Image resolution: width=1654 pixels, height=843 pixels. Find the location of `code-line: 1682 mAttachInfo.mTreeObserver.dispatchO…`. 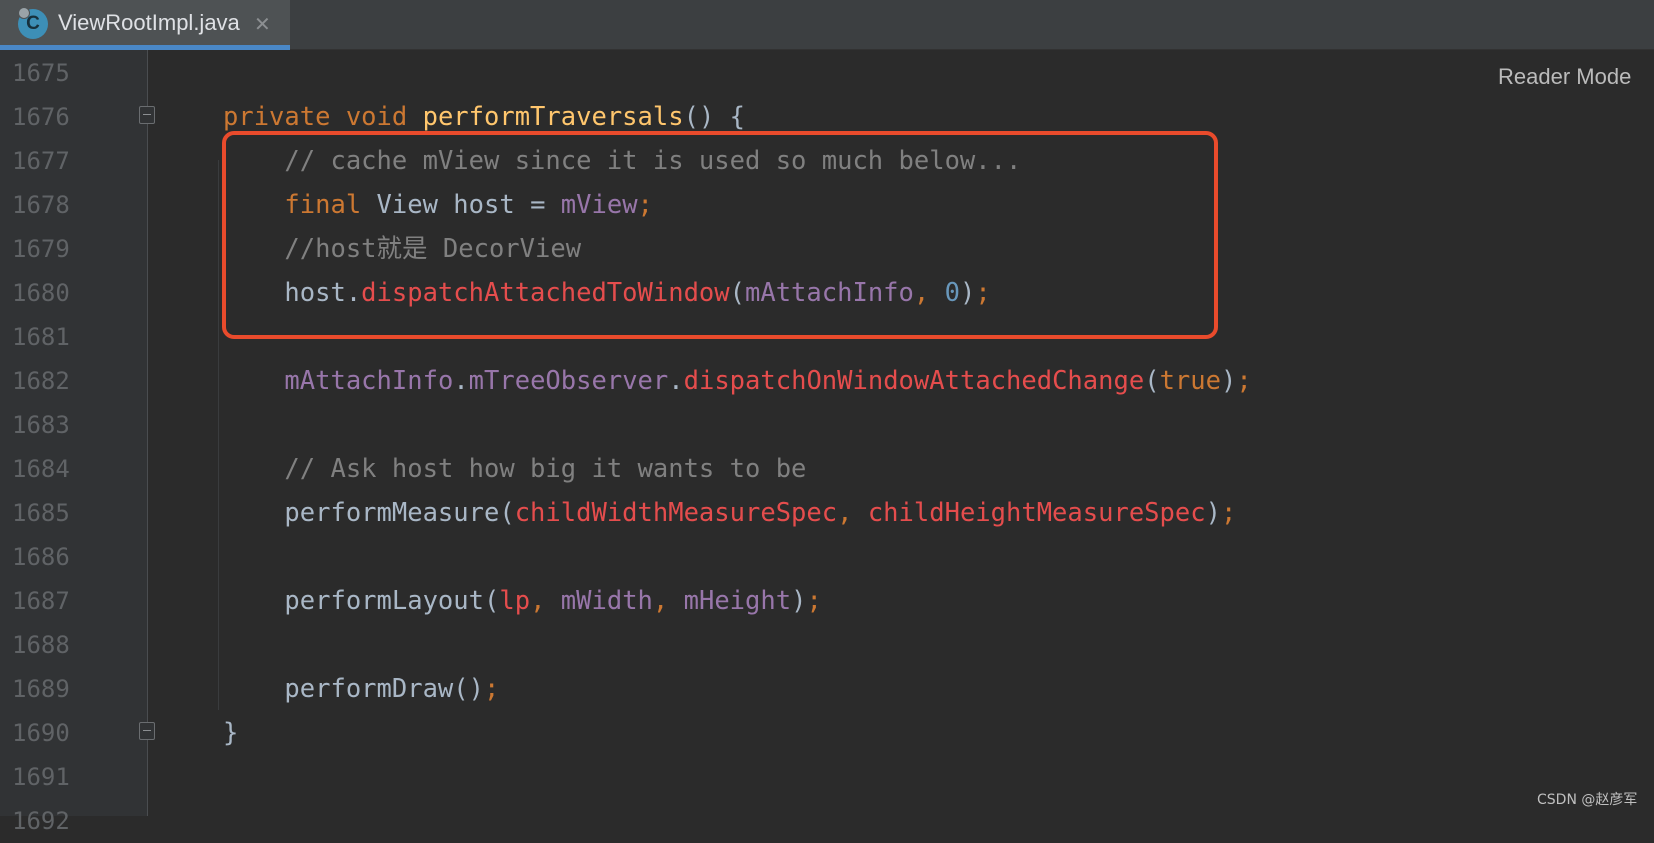

code-line: 1682 mAttachInfo.mTreeObserver.dispatchO… is located at coordinates (827, 381).